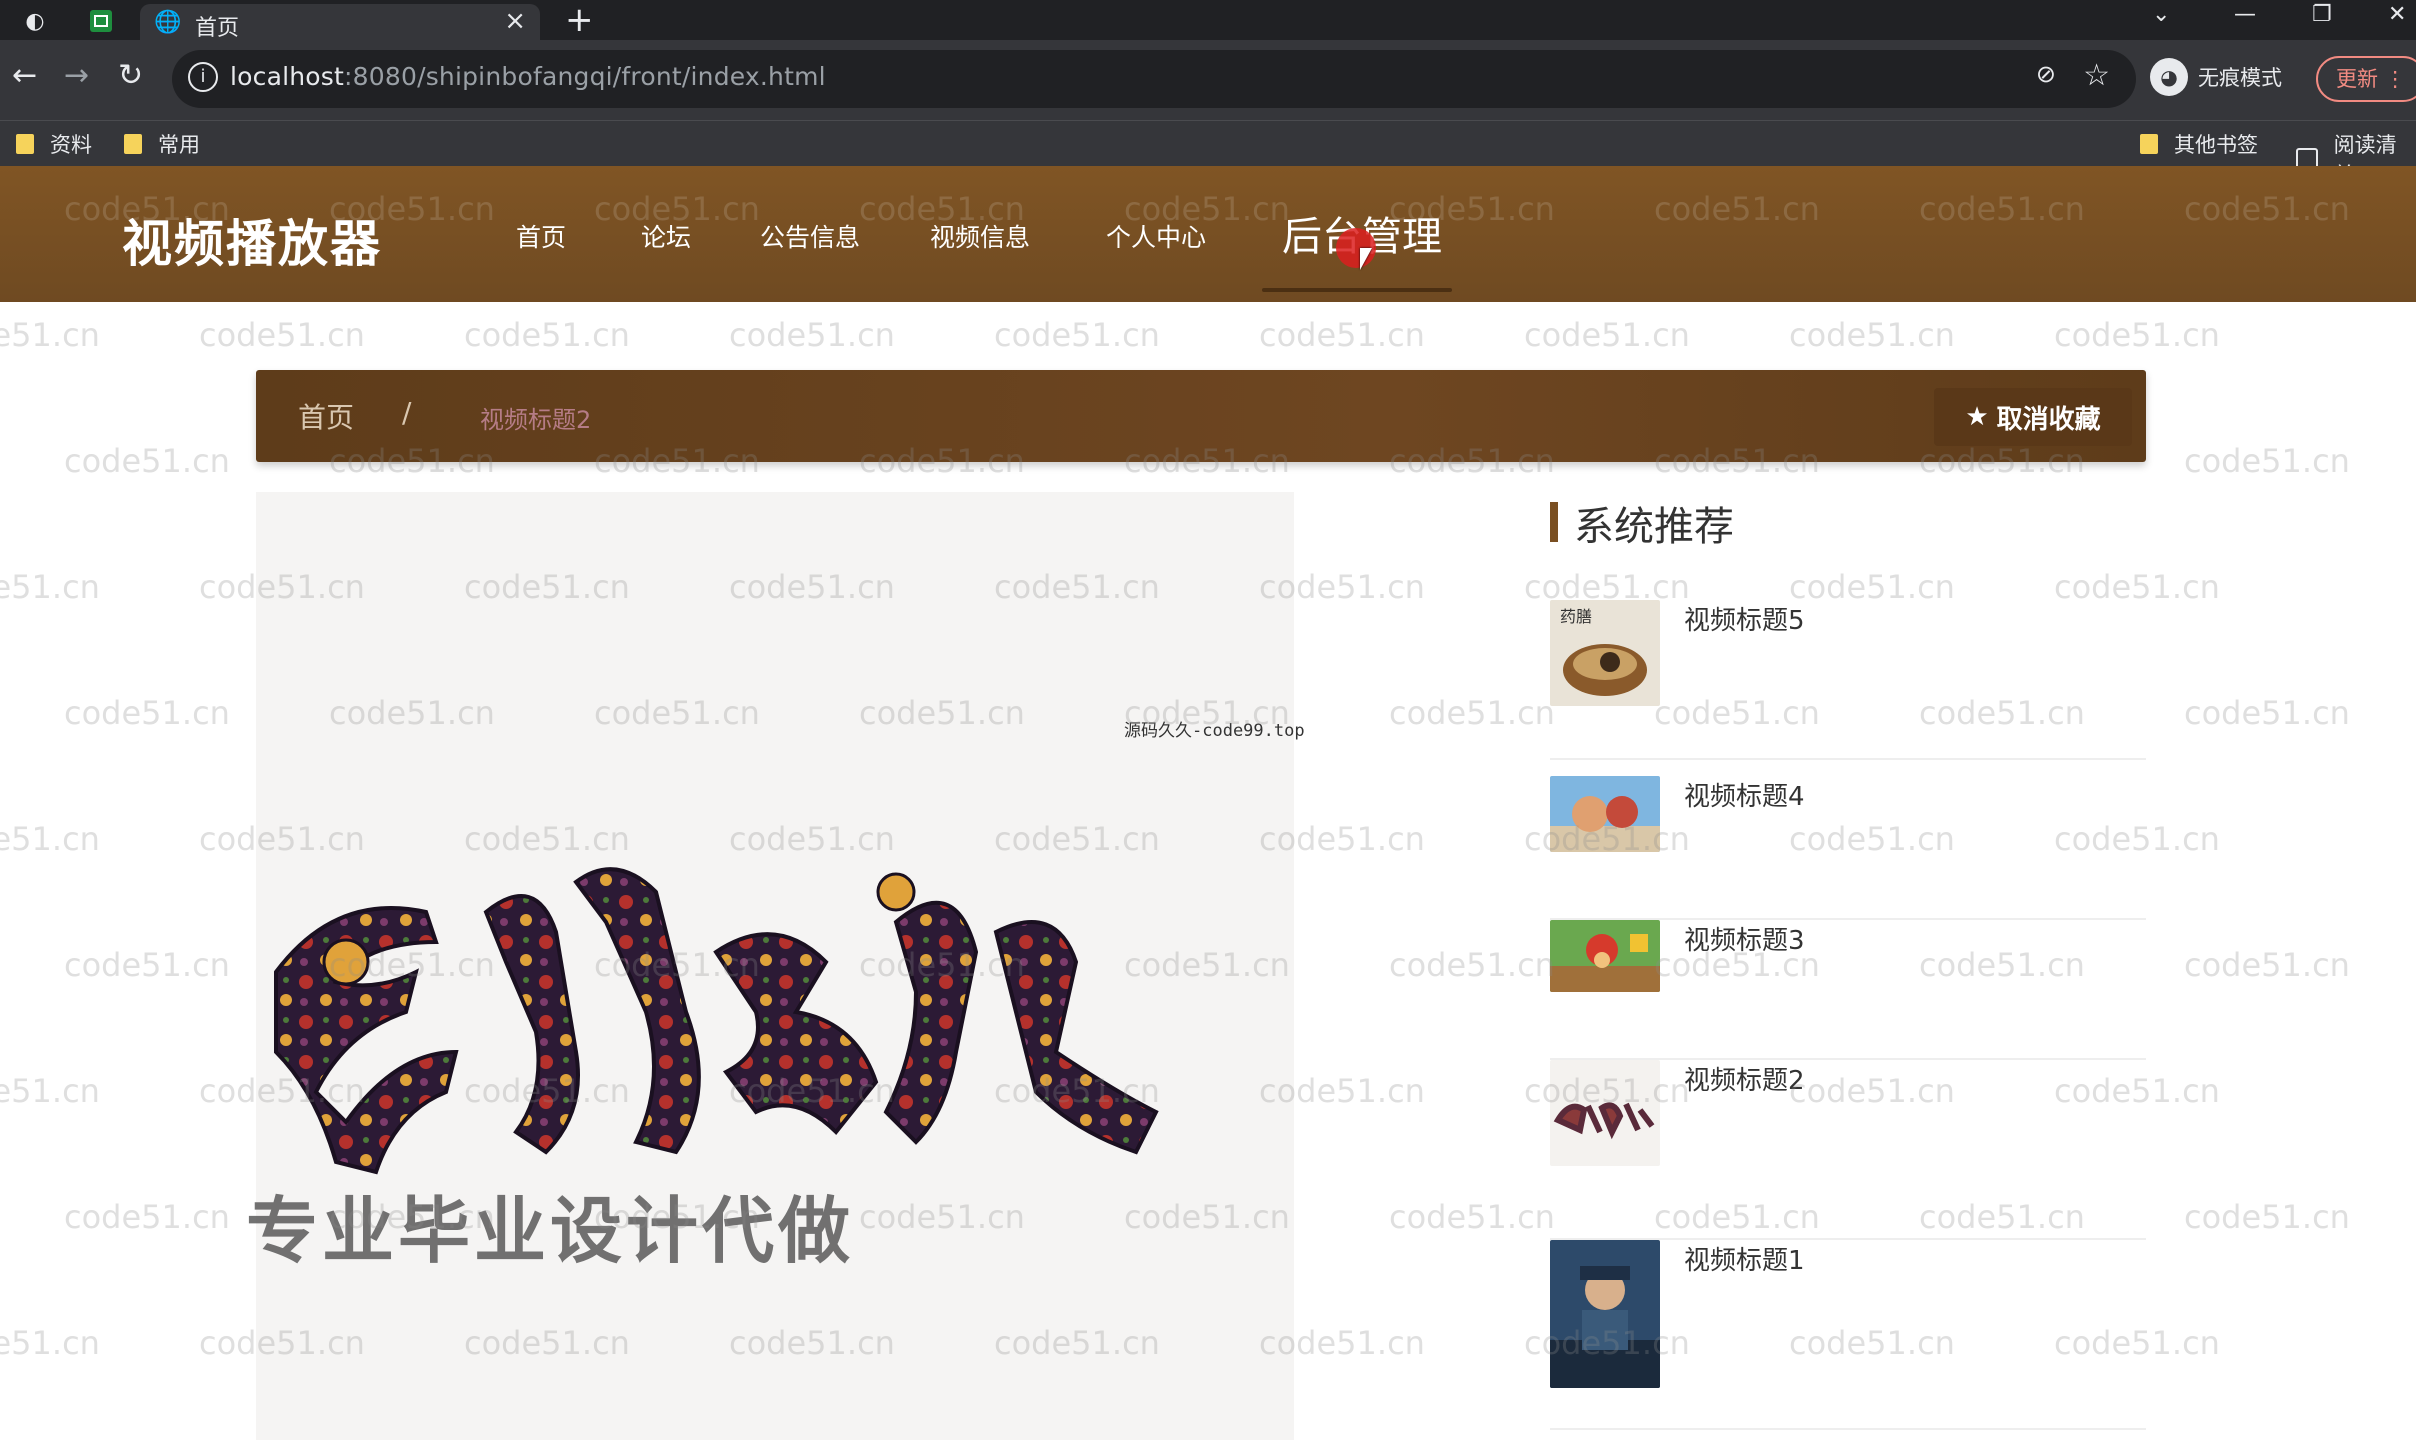 The height and width of the screenshot is (1440, 2416). I want to click on reload-icon: ↻, so click(130, 75).